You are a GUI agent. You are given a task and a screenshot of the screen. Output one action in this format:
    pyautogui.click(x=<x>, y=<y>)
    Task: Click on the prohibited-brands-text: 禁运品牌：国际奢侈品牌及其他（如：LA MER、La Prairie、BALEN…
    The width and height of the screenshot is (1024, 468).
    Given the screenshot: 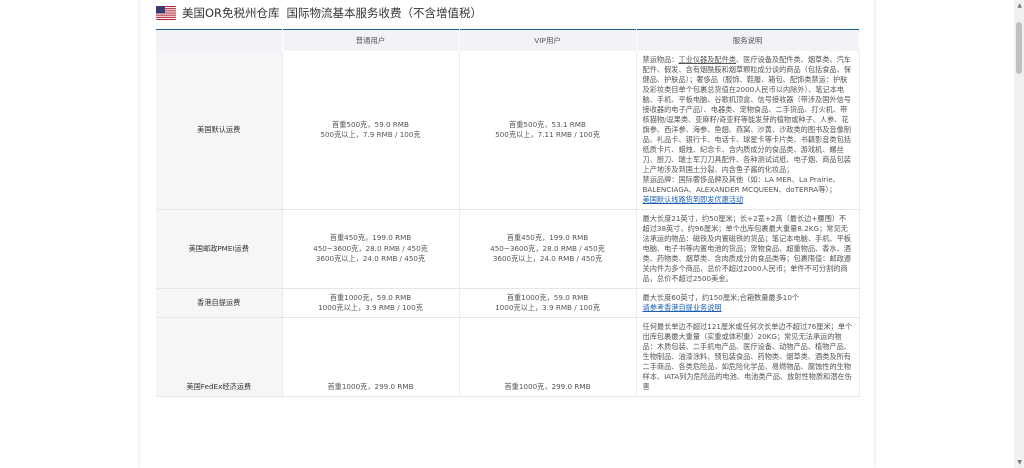 What is the action you would take?
    pyautogui.click(x=741, y=184)
    